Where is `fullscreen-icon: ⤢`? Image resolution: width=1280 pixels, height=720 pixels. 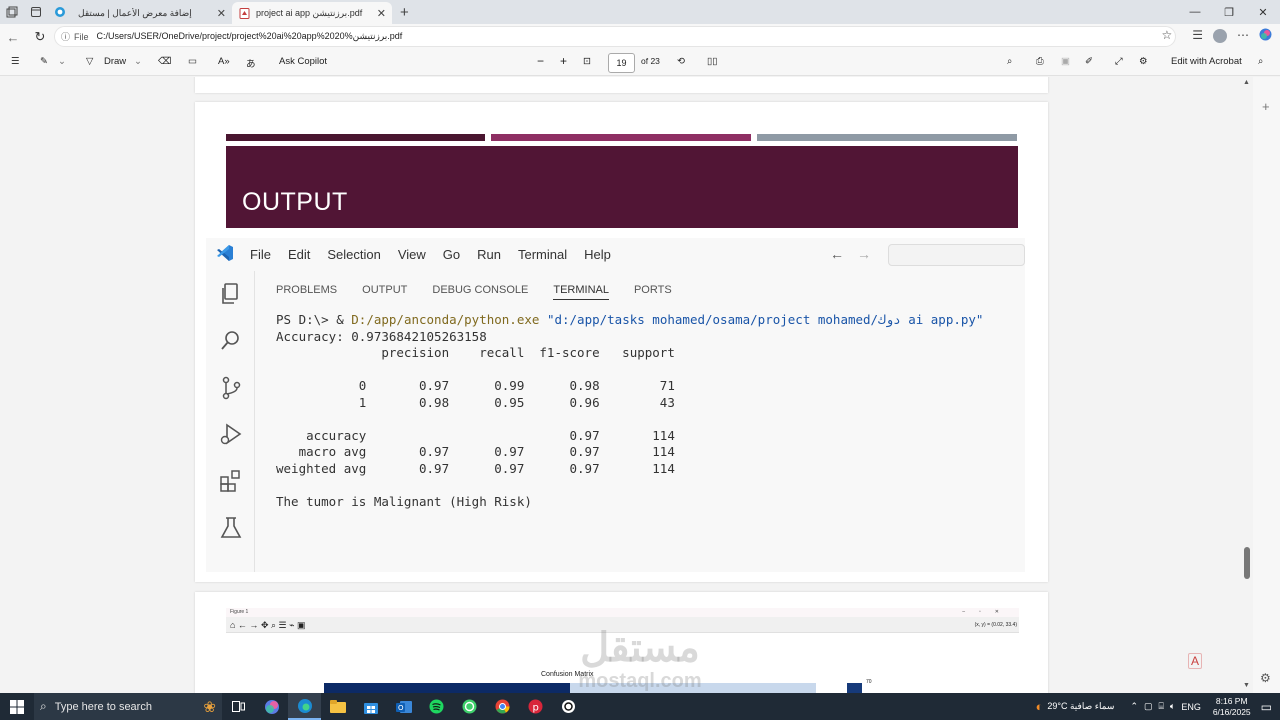
fullscreen-icon: ⤢ is located at coordinates (1119, 61).